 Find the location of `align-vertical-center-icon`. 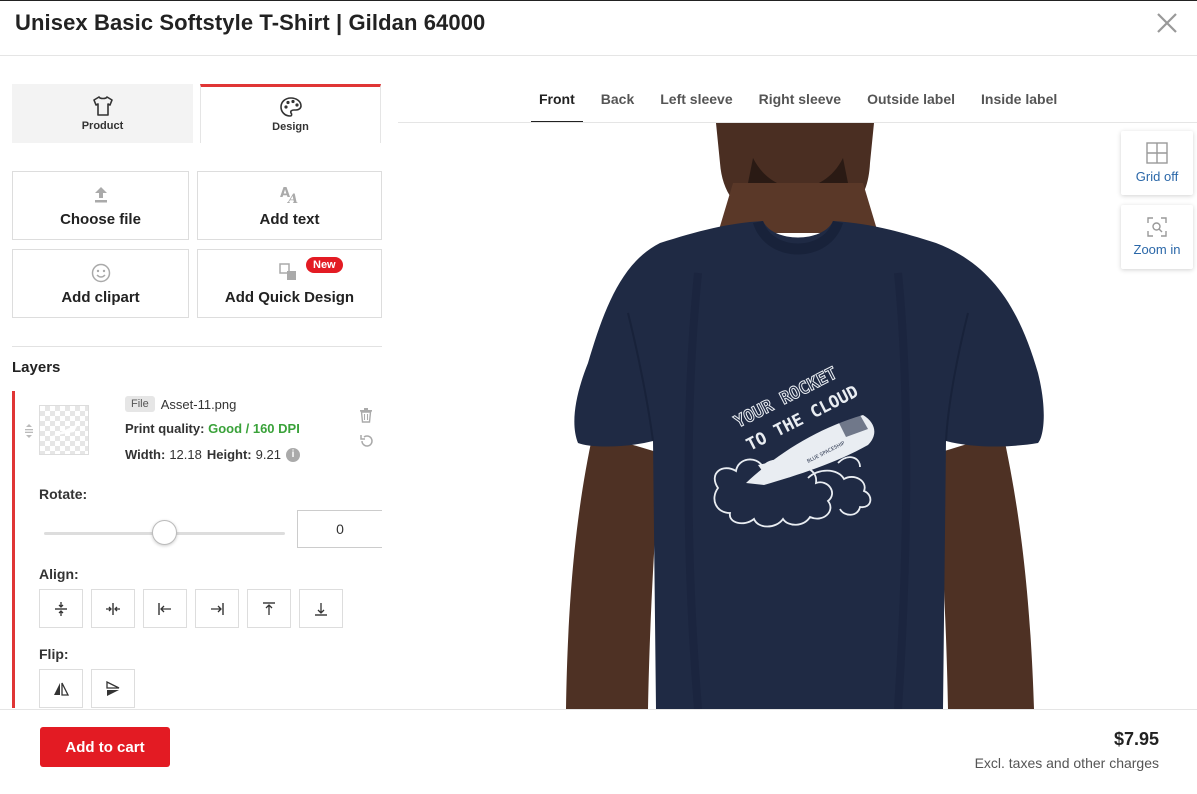

align-vertical-center-icon is located at coordinates (61, 608).